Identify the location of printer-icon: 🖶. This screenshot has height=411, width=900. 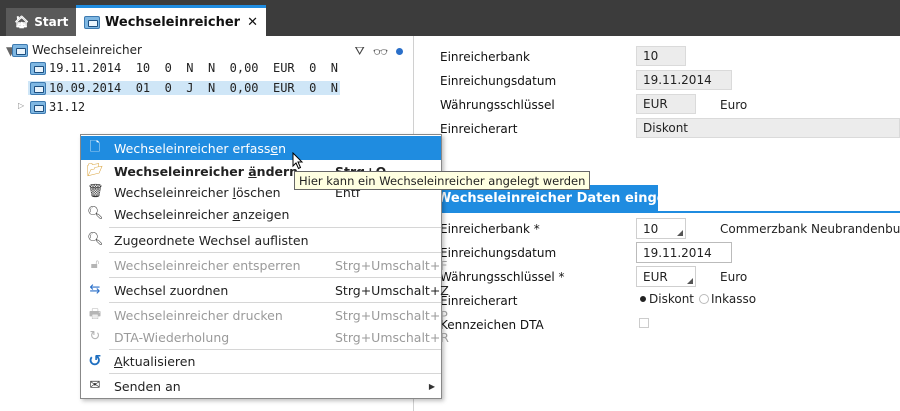
(95, 314).